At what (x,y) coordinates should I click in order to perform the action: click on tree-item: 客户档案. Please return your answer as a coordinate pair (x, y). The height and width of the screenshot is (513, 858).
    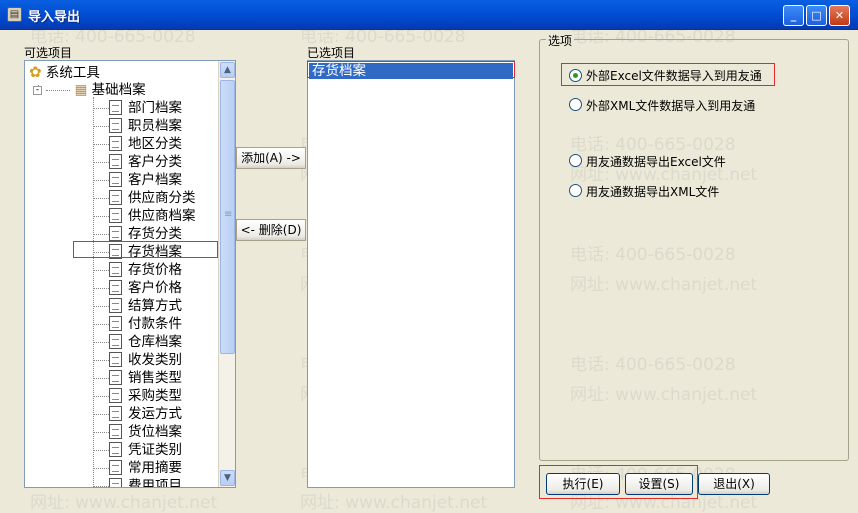
    Looking at the image, I should click on (145, 180).